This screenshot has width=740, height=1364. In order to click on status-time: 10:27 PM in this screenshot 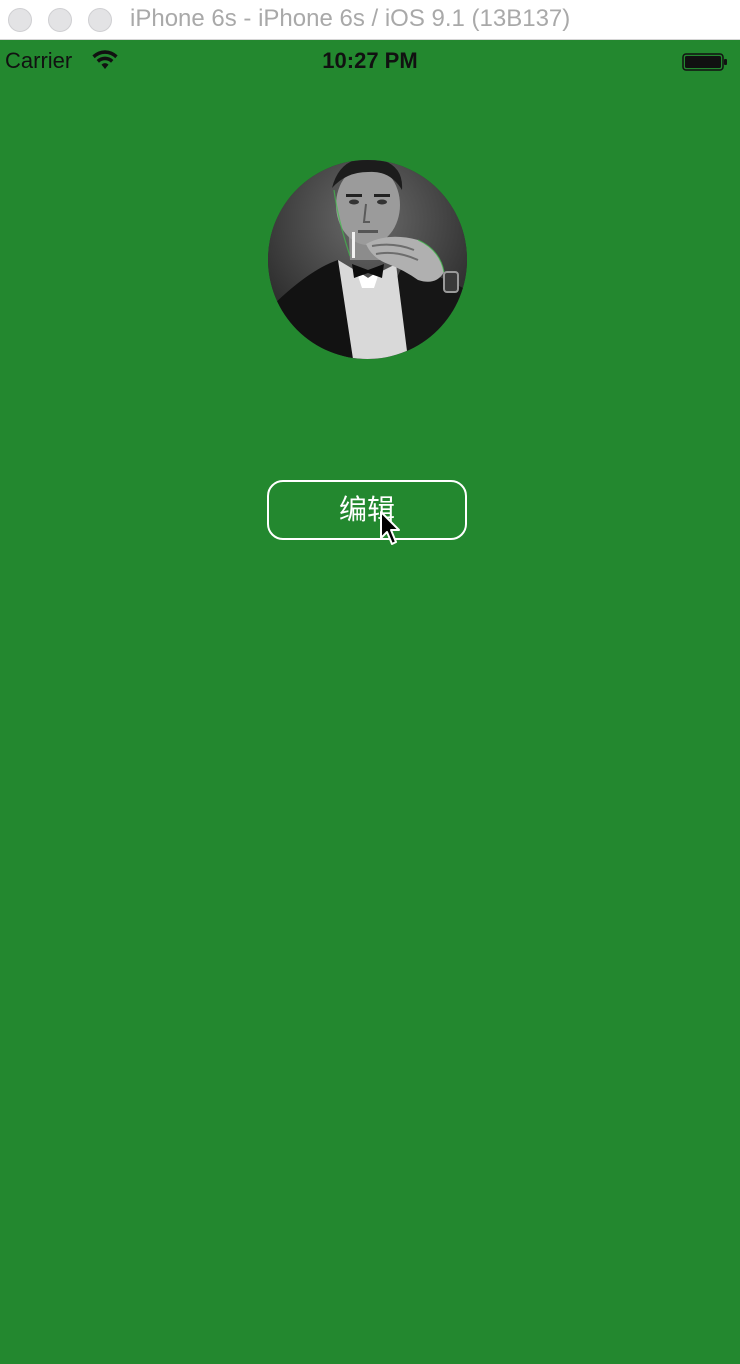, I will do `click(370, 60)`.